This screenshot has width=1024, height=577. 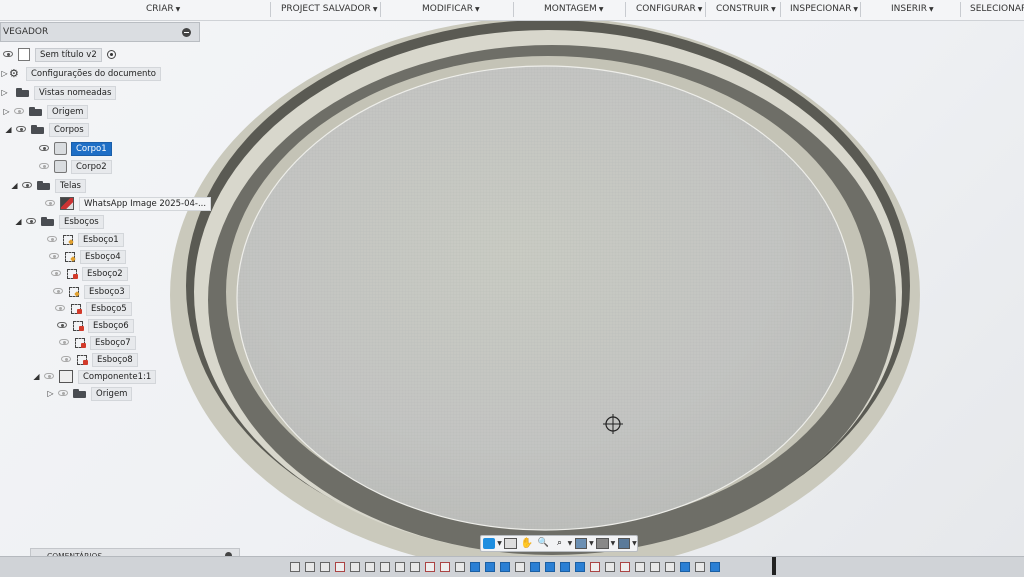 What do you see at coordinates (91, 148) in the screenshot?
I see `tree-label-selected: Corpo1` at bounding box center [91, 148].